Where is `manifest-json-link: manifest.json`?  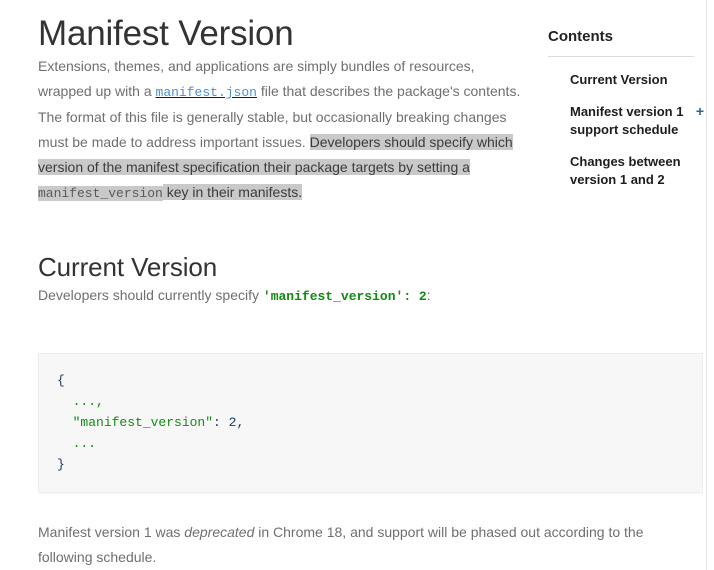 manifest-json-link: manifest.json is located at coordinates (206, 92).